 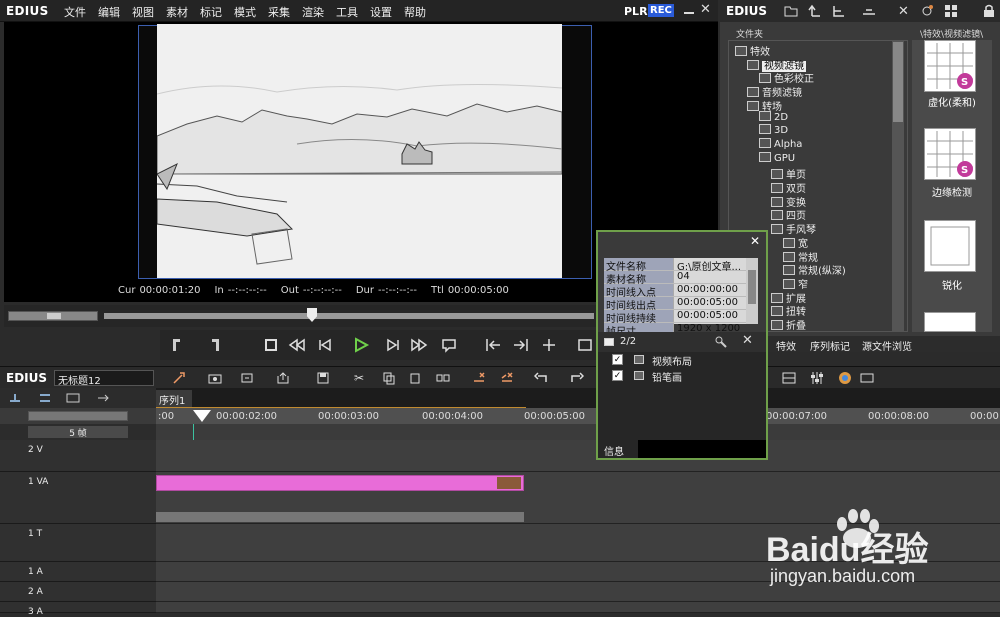 What do you see at coordinates (845, 378) in the screenshot?
I see `color-wheel-icon` at bounding box center [845, 378].